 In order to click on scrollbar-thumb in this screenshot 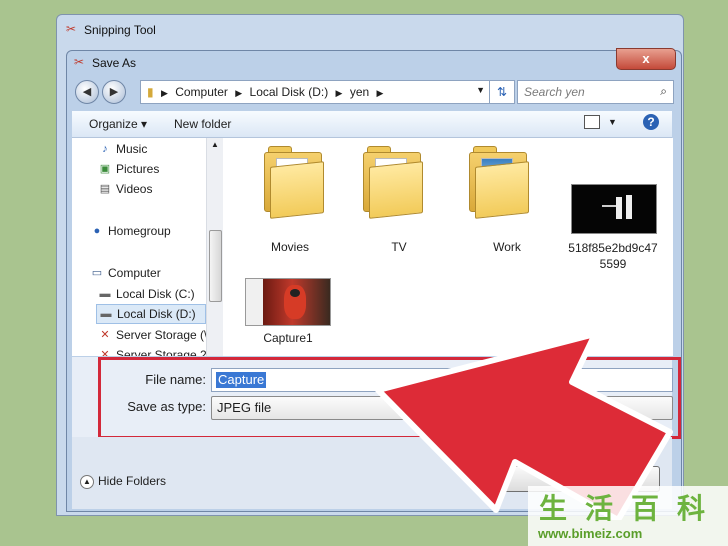, I will do `click(215, 266)`.